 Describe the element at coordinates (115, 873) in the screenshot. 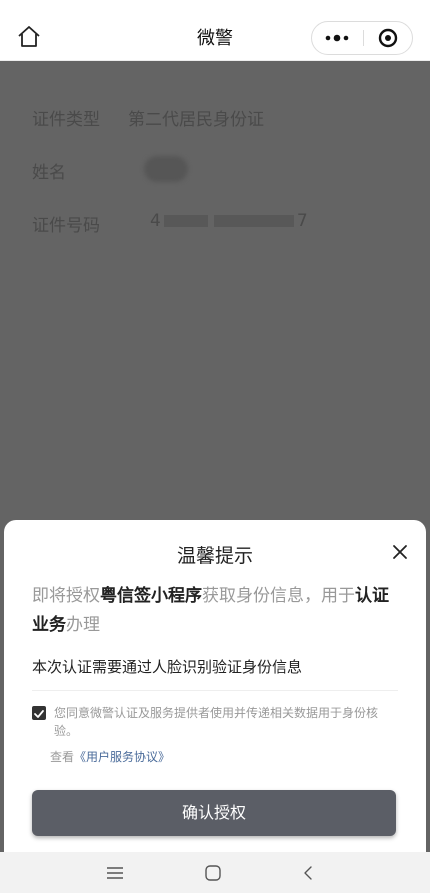

I see `menu-icon` at that location.